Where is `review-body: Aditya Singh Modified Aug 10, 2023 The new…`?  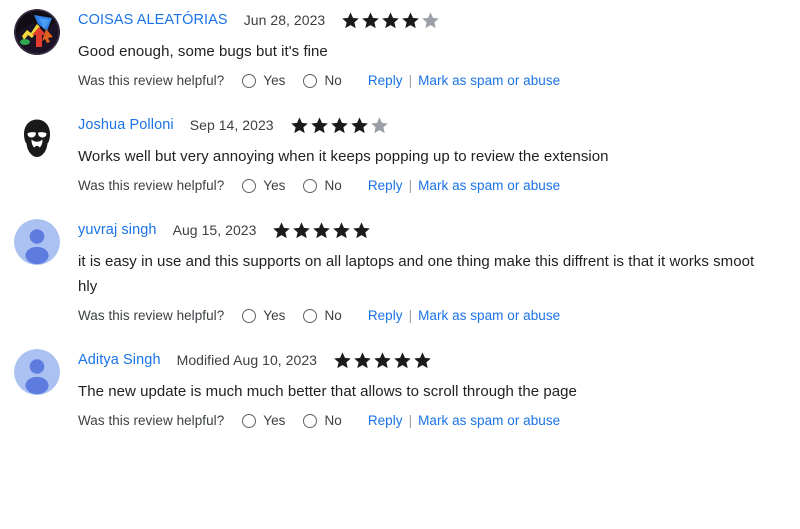
review-body: Aditya Singh Modified Aug 10, 2023 The new… is located at coordinates (439, 388).